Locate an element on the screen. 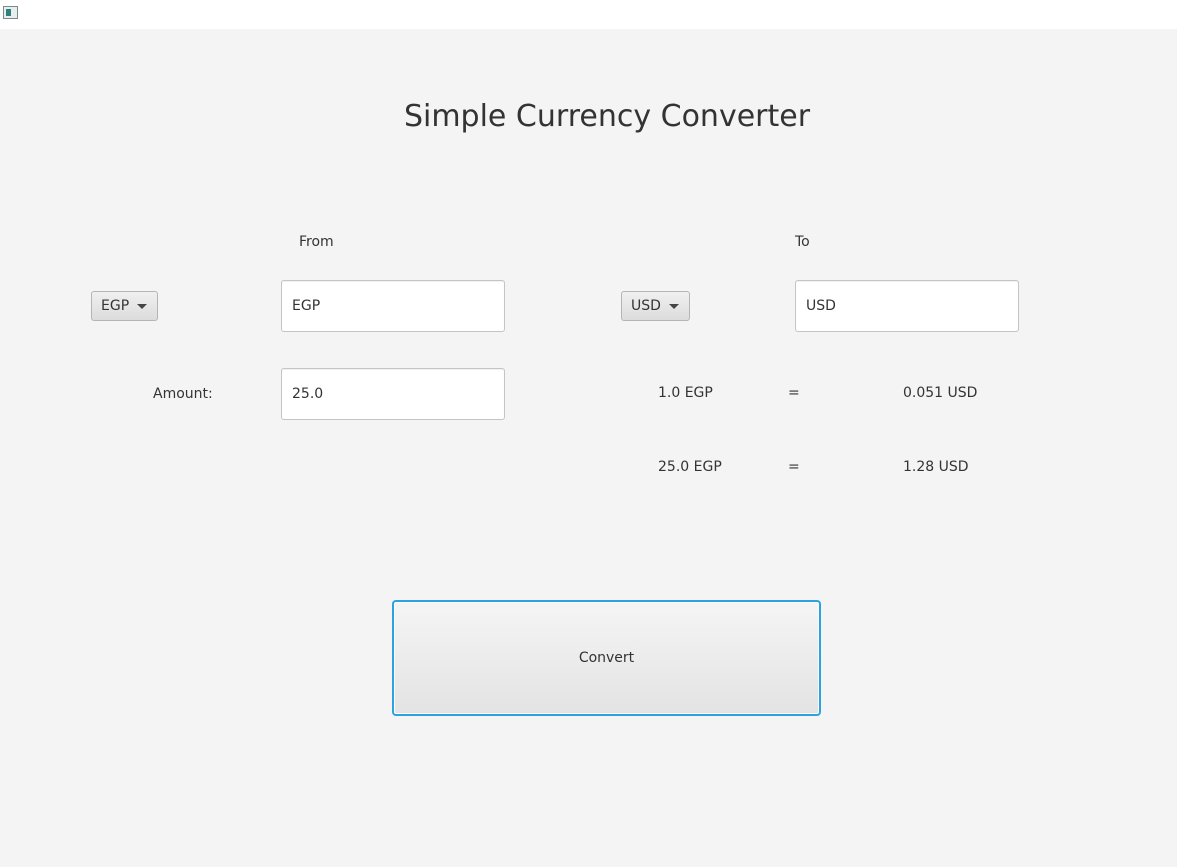 This screenshot has height=867, width=1177. unit-rate-from: 1.0 EGP is located at coordinates (685, 393).